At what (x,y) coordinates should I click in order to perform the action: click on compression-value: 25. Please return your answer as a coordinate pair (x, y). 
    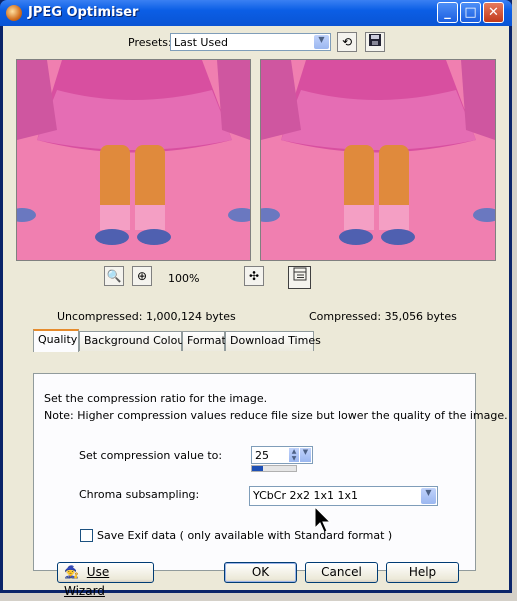
    Looking at the image, I should click on (262, 455).